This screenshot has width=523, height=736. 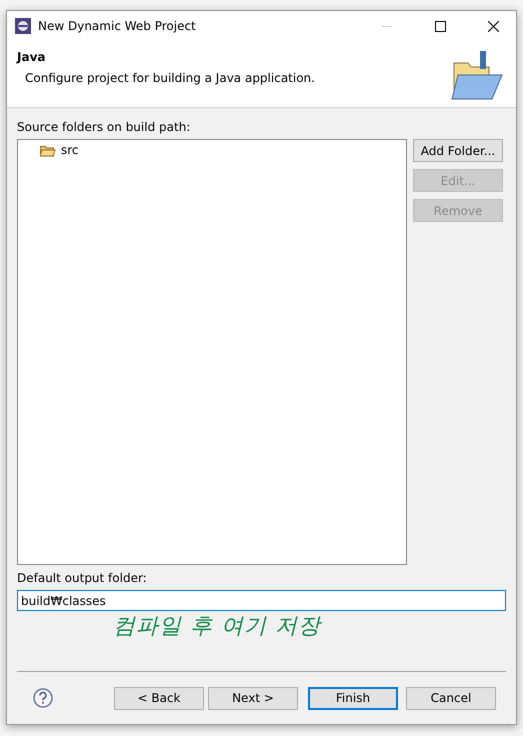 What do you see at coordinates (261, 600) in the screenshot?
I see `output-folder-field: build₩classes` at bounding box center [261, 600].